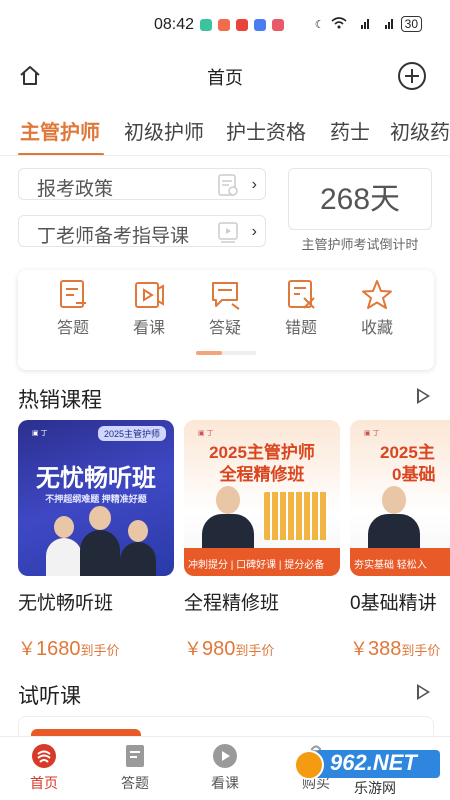  Describe the element at coordinates (228, 232) in the screenshot. I see `video-doc-icon` at that location.